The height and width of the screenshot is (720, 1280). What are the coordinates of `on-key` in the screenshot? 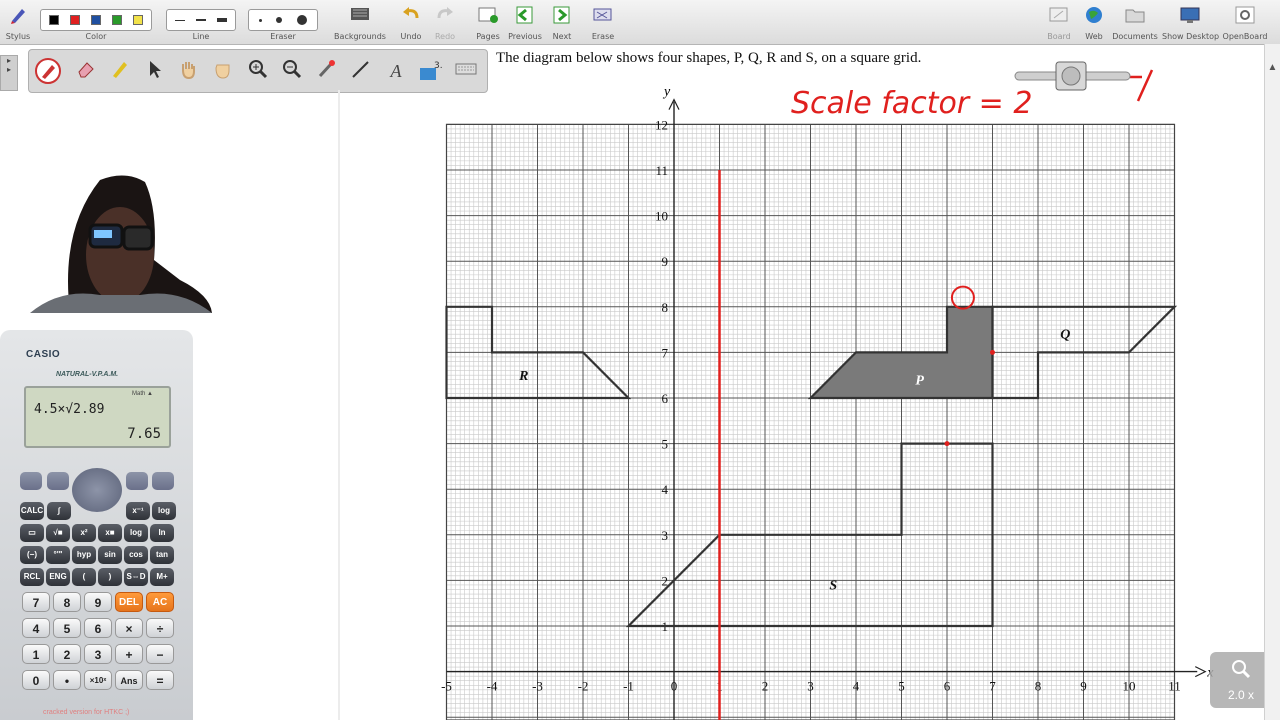 It's located at (163, 481).